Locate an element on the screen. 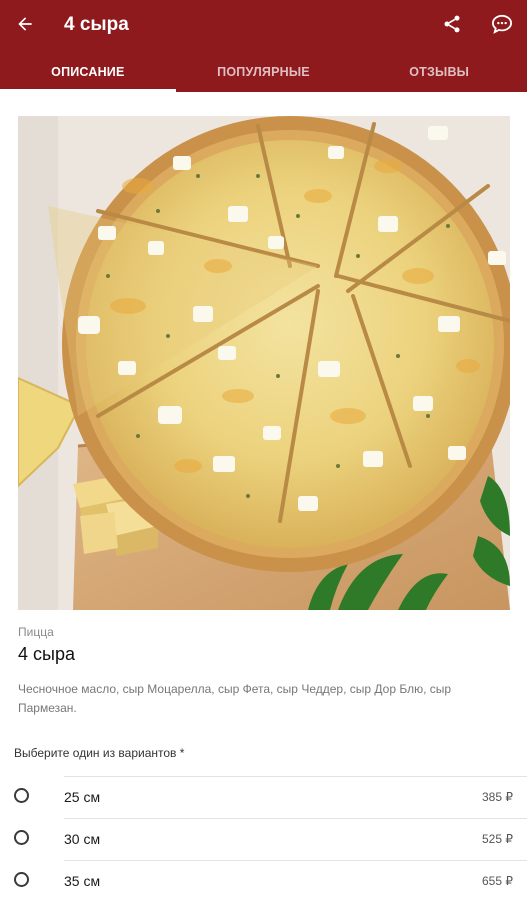 This screenshot has height=900, width=527. tab-description: ОПИСАНИЕ is located at coordinates (88, 72).